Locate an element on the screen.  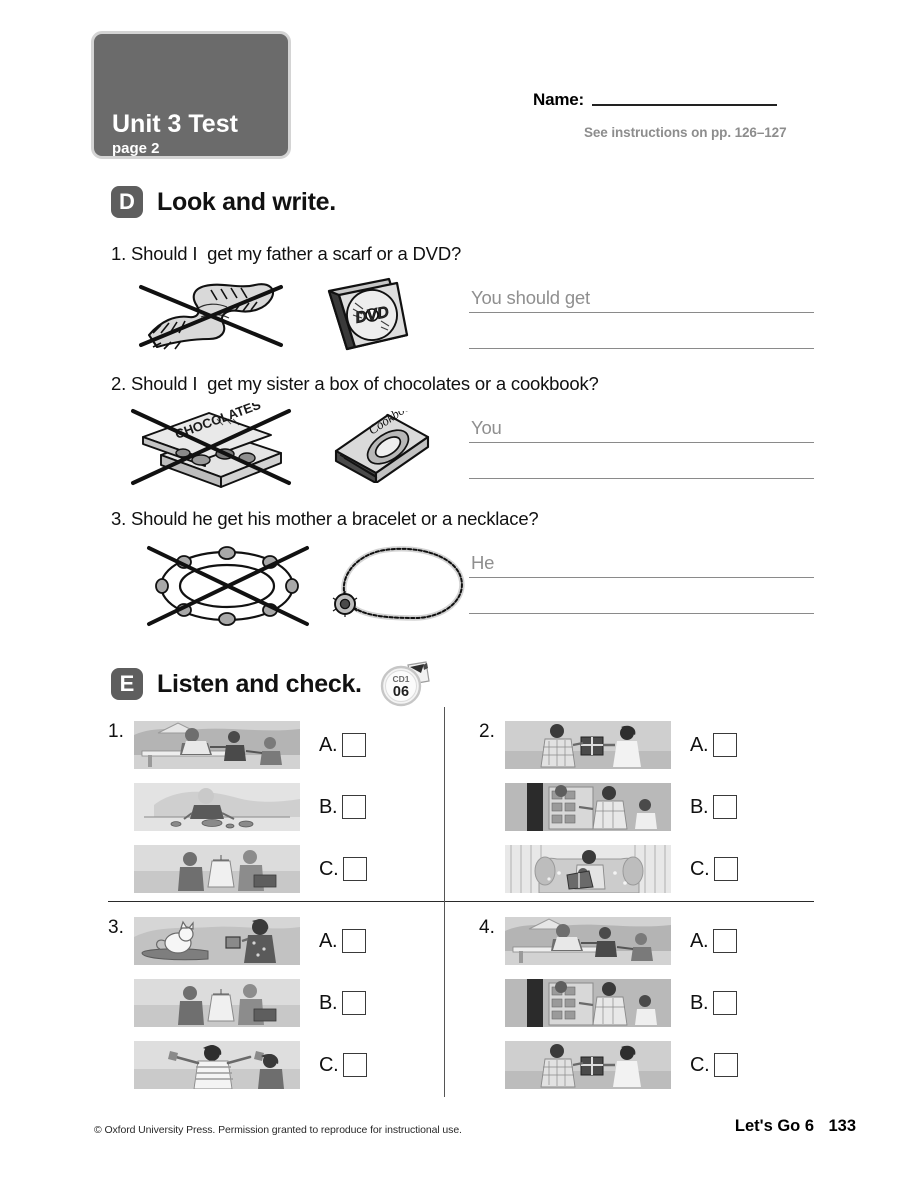
necklace-pendant is located at coordinates (345, 604).